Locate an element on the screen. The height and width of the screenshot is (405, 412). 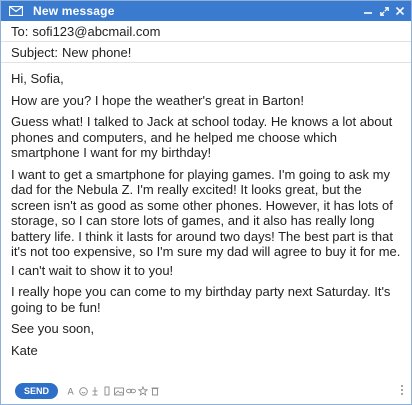
text-format-icon: A is located at coordinates (71, 391).